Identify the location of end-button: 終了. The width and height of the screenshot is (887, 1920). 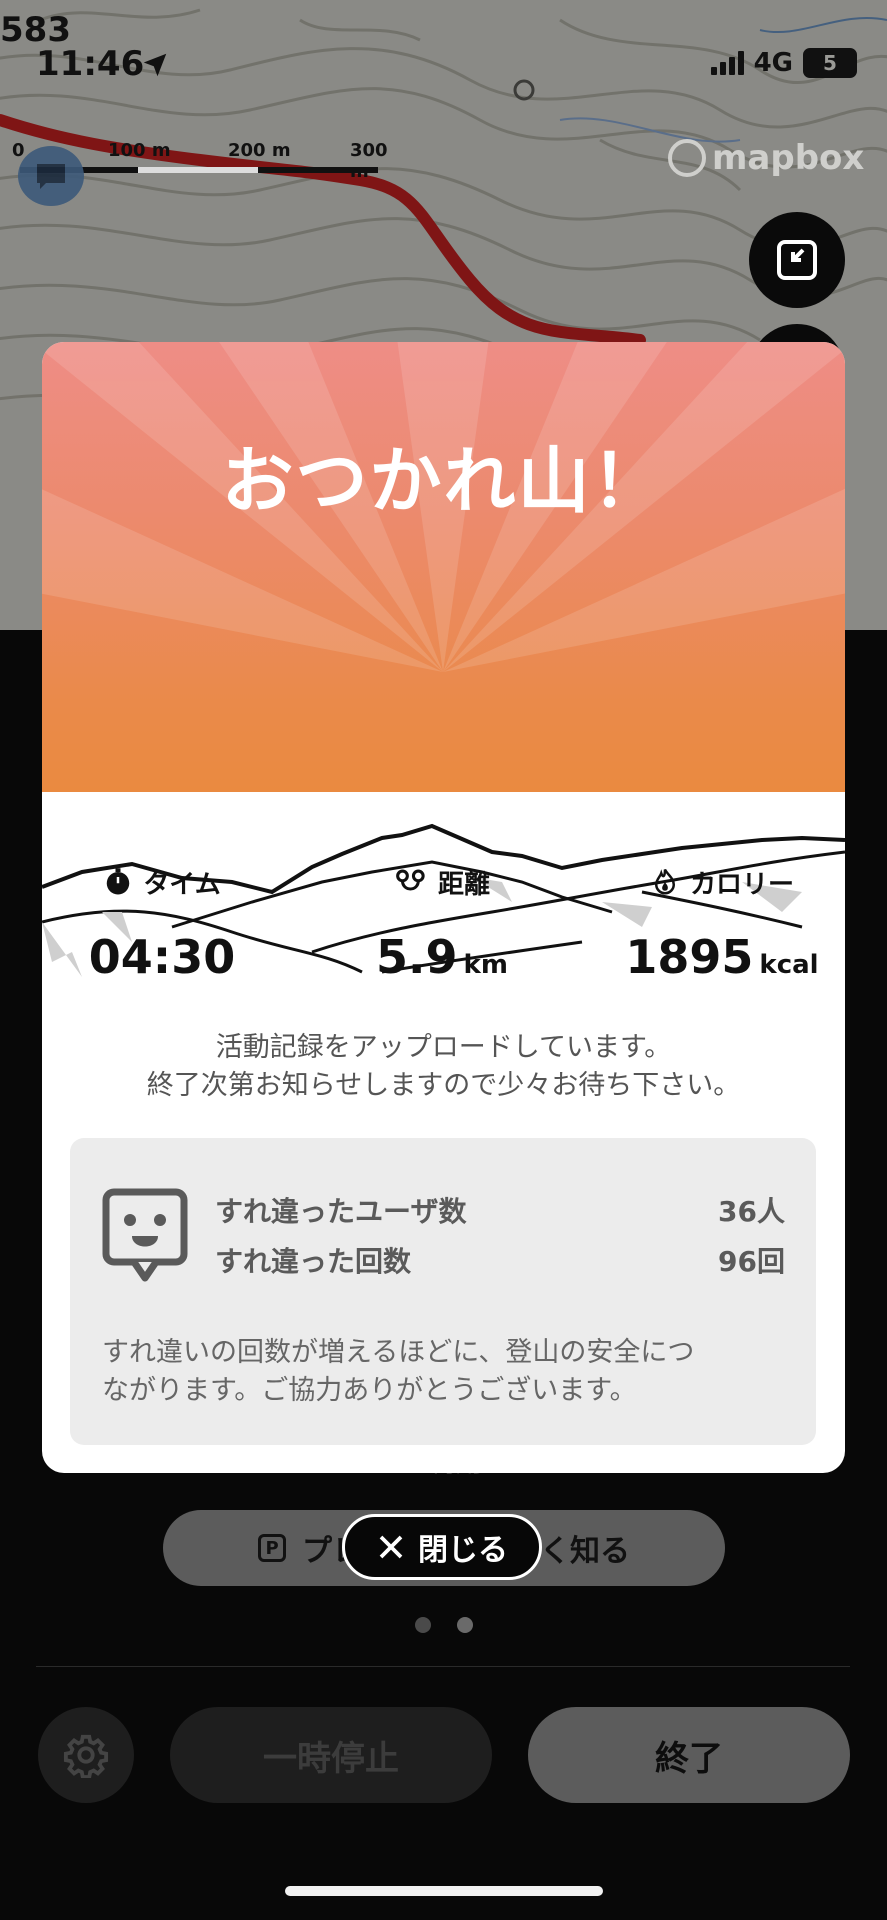
(689, 1755).